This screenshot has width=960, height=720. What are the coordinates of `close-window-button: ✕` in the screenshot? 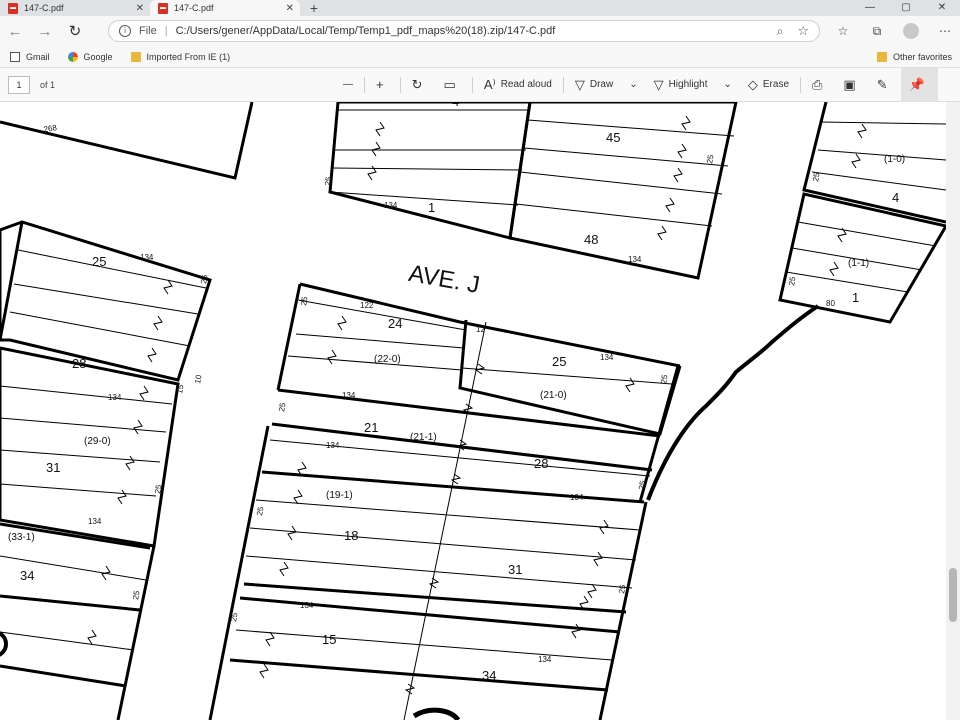 It's located at (942, 8).